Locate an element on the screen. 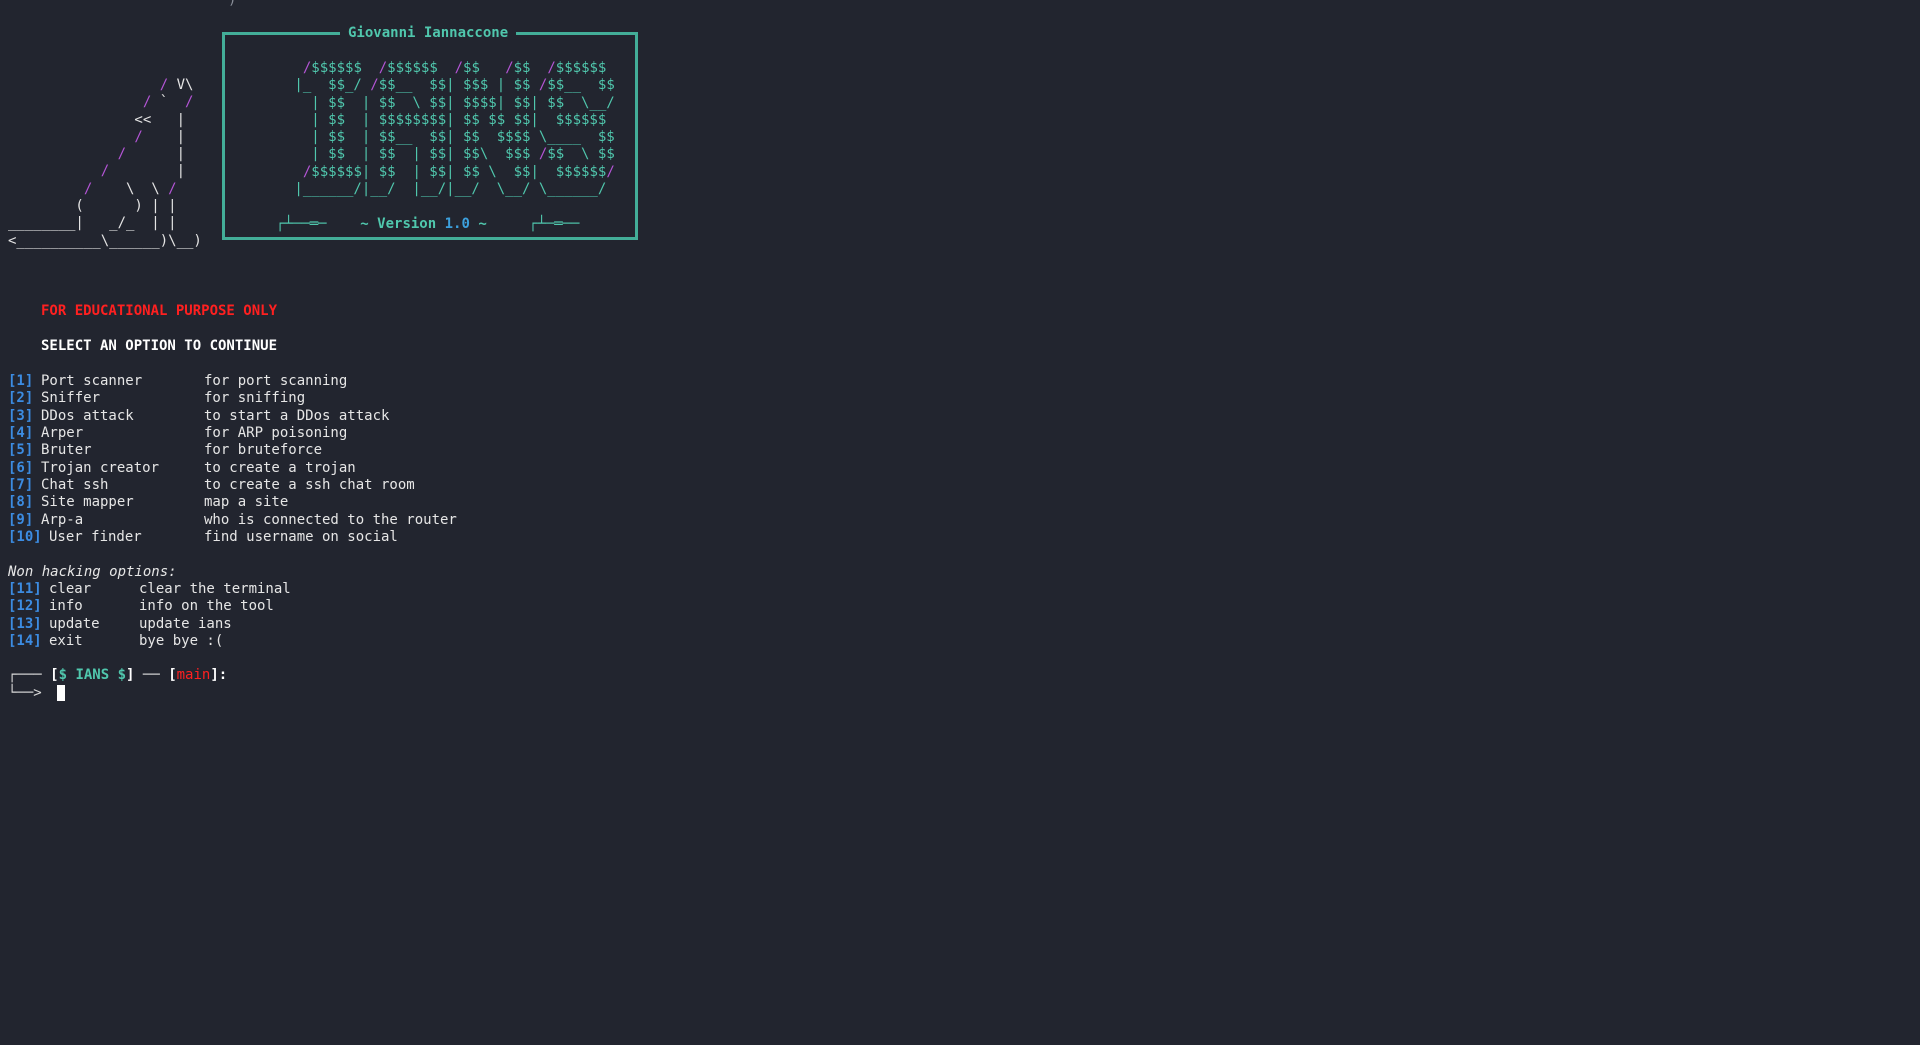 The height and width of the screenshot is (1045, 1920). option-description: bye bye :( is located at coordinates (181, 640).